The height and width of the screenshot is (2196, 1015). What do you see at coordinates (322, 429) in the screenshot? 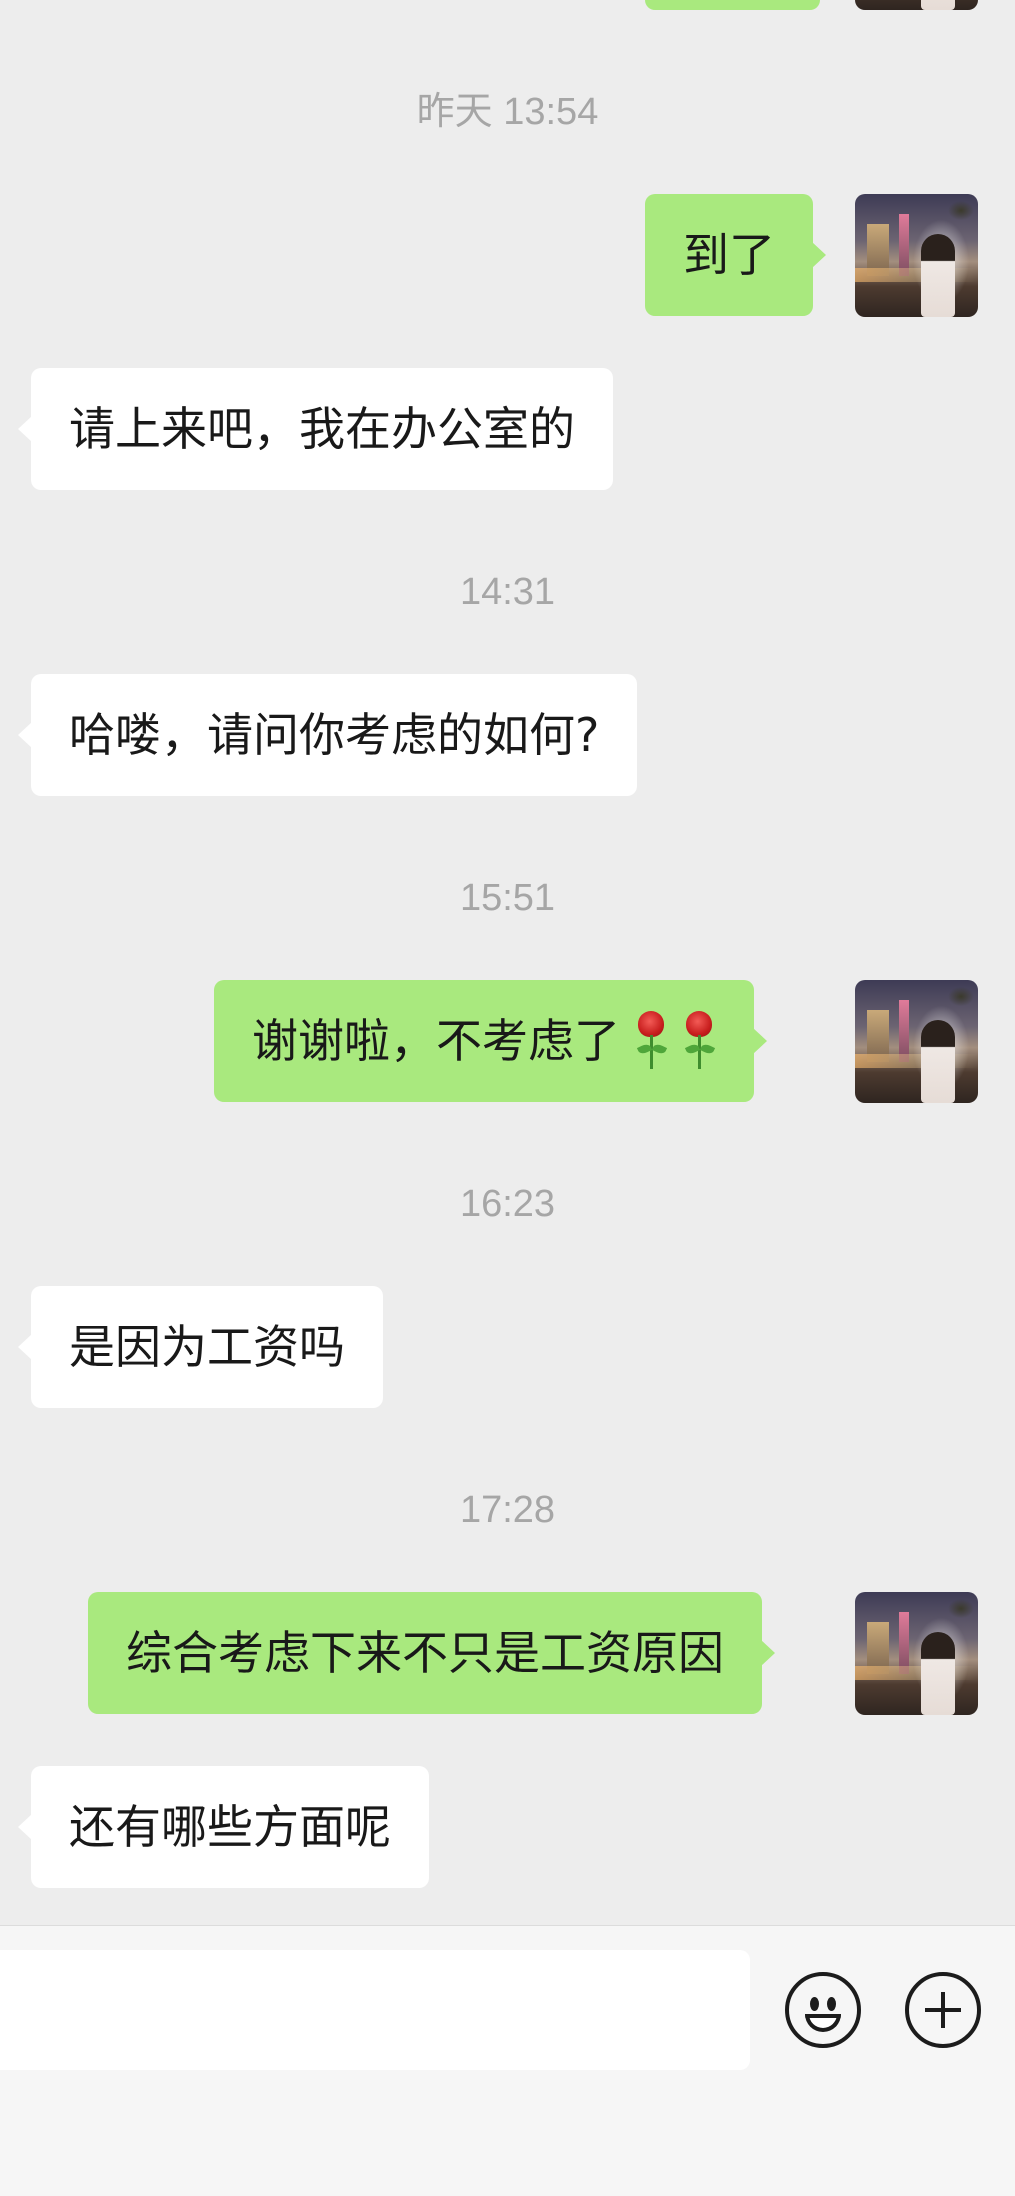
I see `message-text: 请上来吧，我在办公室的` at bounding box center [322, 429].